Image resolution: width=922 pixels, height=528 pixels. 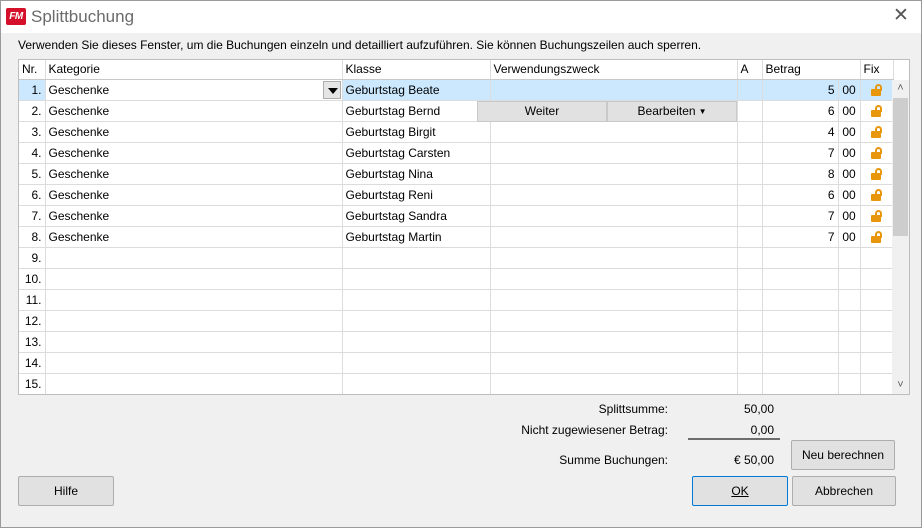 What do you see at coordinates (844, 491) in the screenshot?
I see `abbrechen-button: Abbrechen` at bounding box center [844, 491].